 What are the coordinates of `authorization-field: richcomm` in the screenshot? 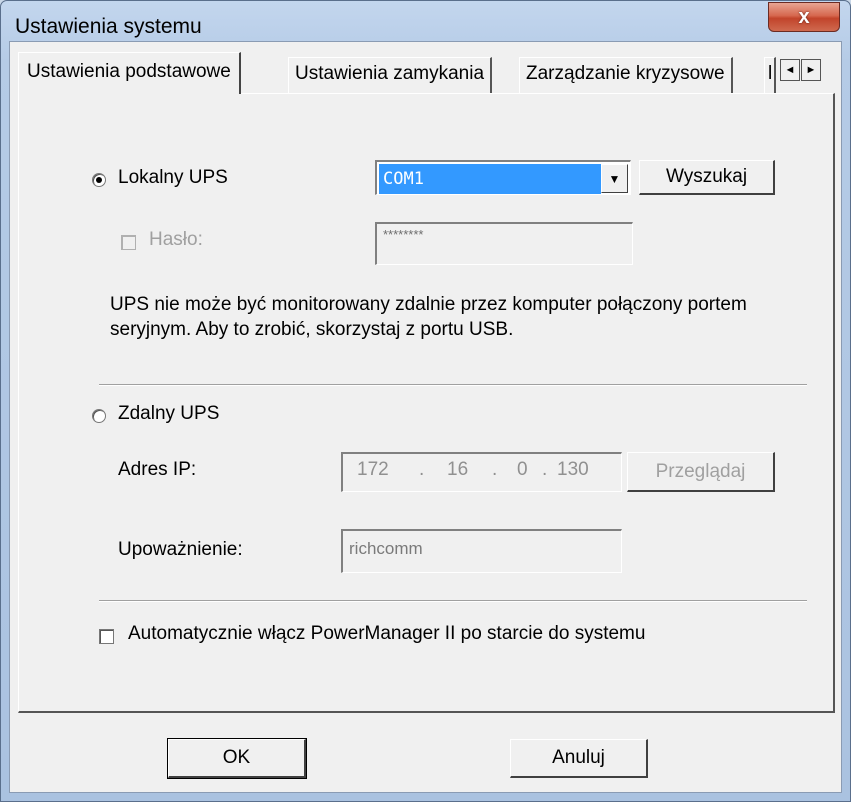 It's located at (481, 551).